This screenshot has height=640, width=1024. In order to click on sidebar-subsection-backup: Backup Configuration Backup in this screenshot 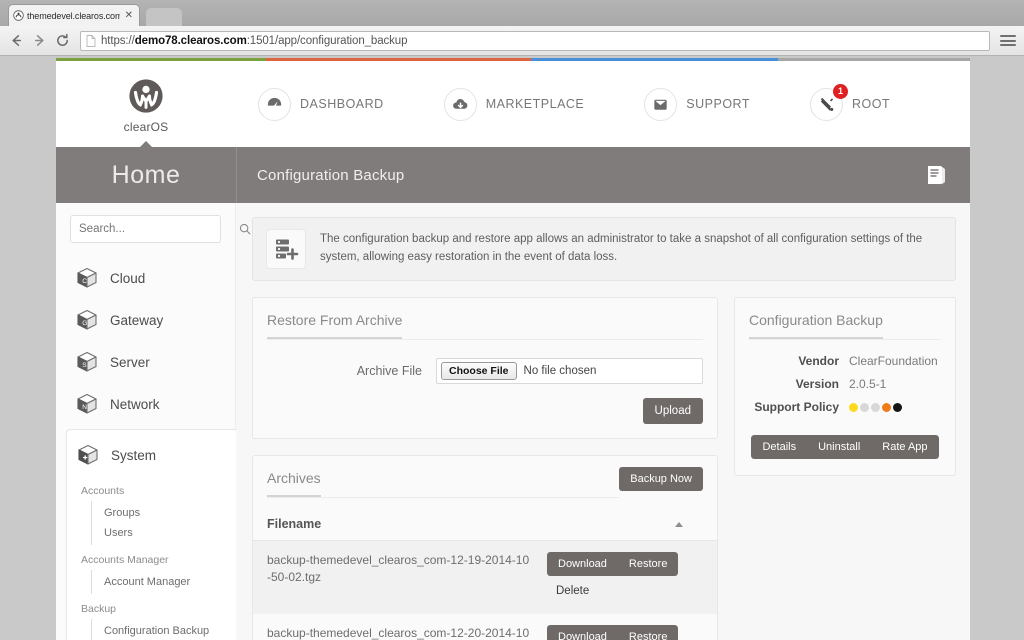, I will do `click(153, 621)`.